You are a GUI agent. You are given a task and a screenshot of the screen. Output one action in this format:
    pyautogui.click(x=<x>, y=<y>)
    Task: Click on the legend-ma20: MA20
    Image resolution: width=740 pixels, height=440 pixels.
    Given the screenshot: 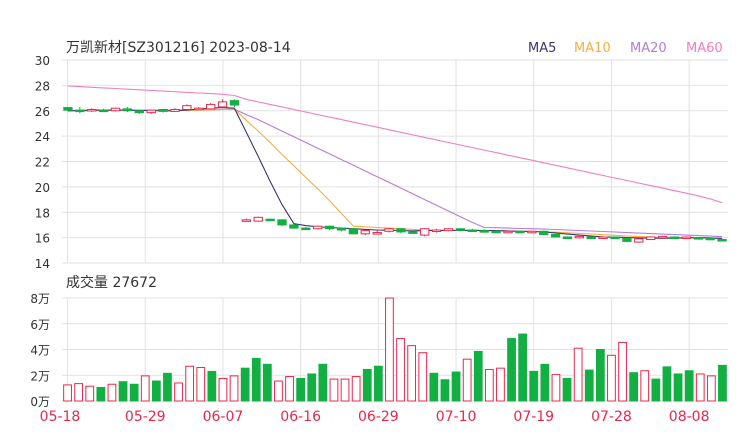 What is the action you would take?
    pyautogui.click(x=648, y=48)
    